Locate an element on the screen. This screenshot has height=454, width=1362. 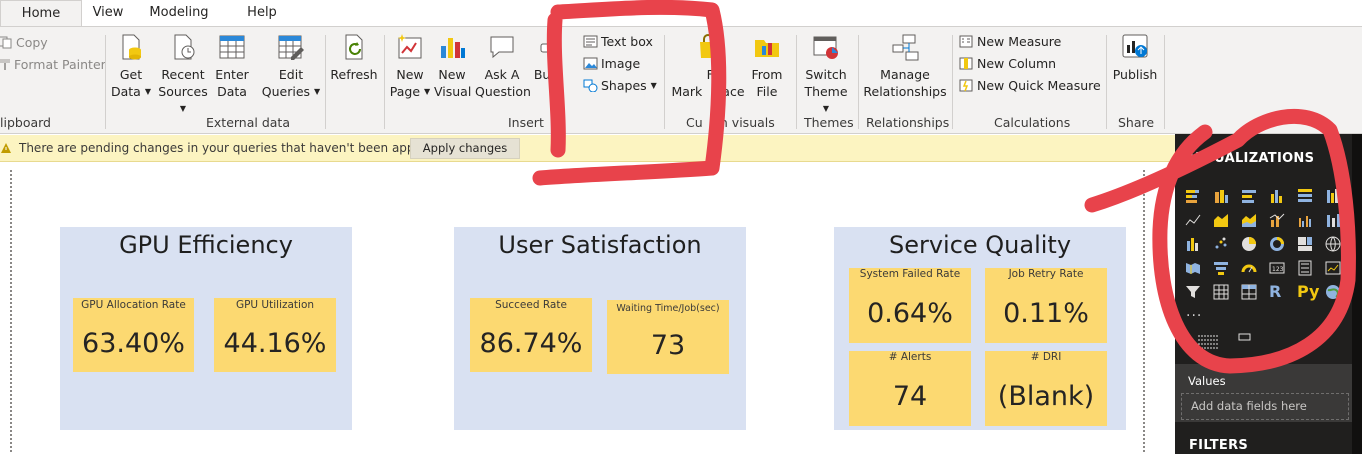
new-quick-measure-button: New Quick Measure is located at coordinates (1030, 86).